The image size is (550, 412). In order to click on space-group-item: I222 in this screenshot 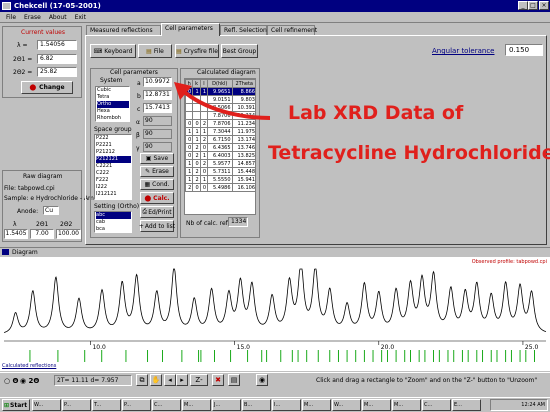, I will do `click(113, 187)`.